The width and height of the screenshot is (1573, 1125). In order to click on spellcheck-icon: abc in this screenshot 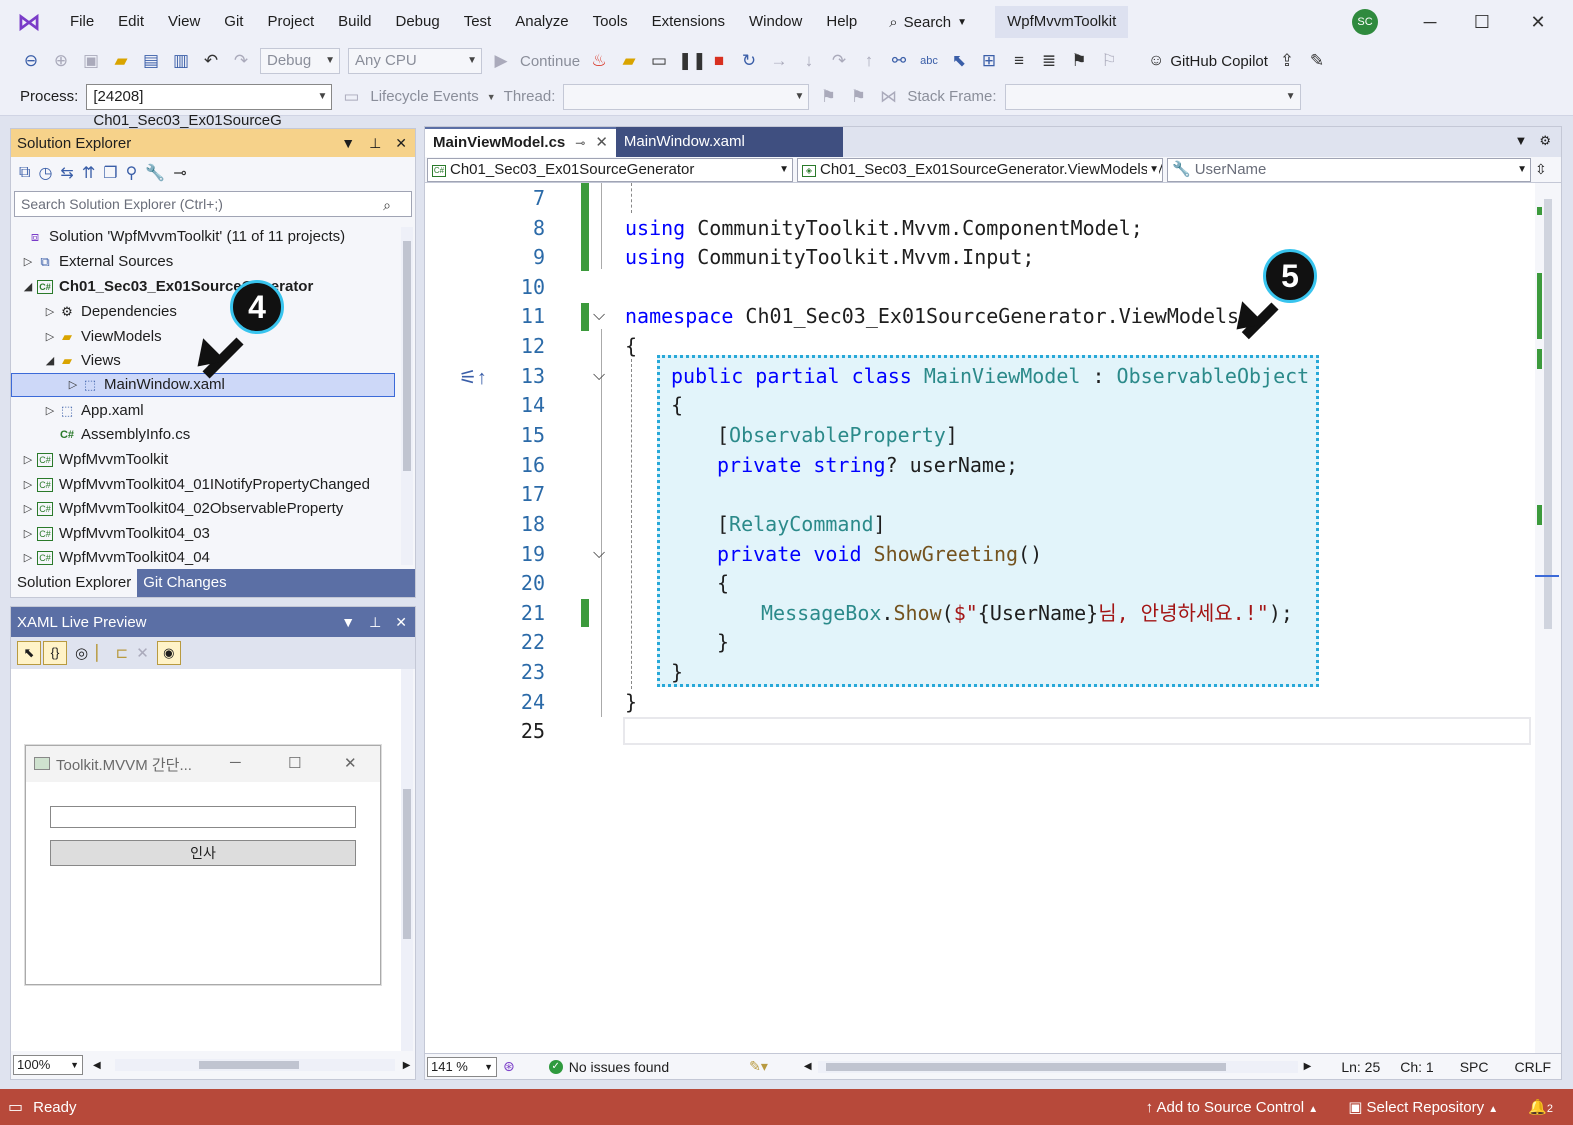, I will do `click(929, 61)`.